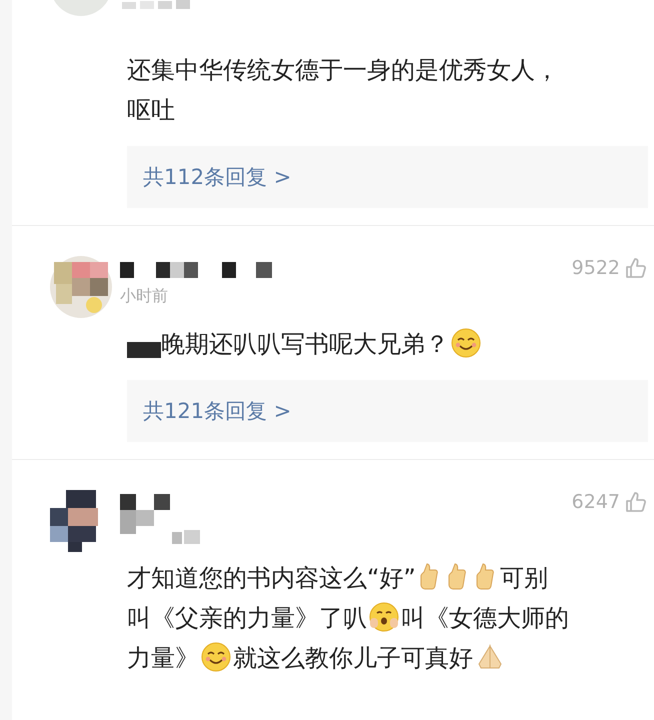 The image size is (654, 720). Describe the element at coordinates (247, 618) in the screenshot. I see `comment-text: 叫《父亲的力量》了叭` at that location.